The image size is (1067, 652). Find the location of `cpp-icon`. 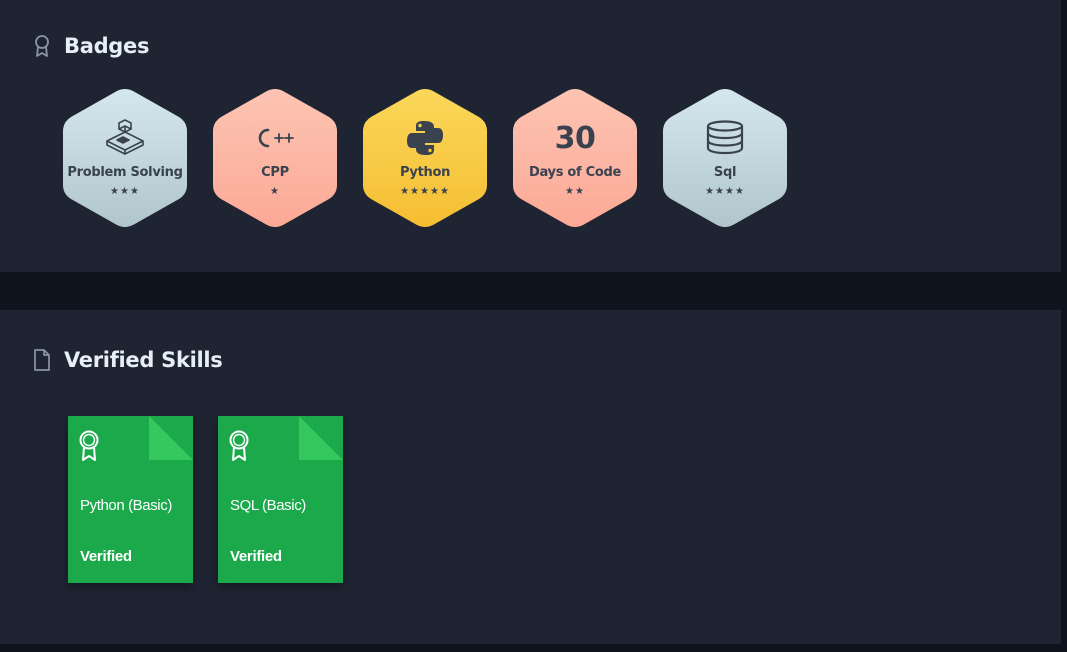

cpp-icon is located at coordinates (275, 138).